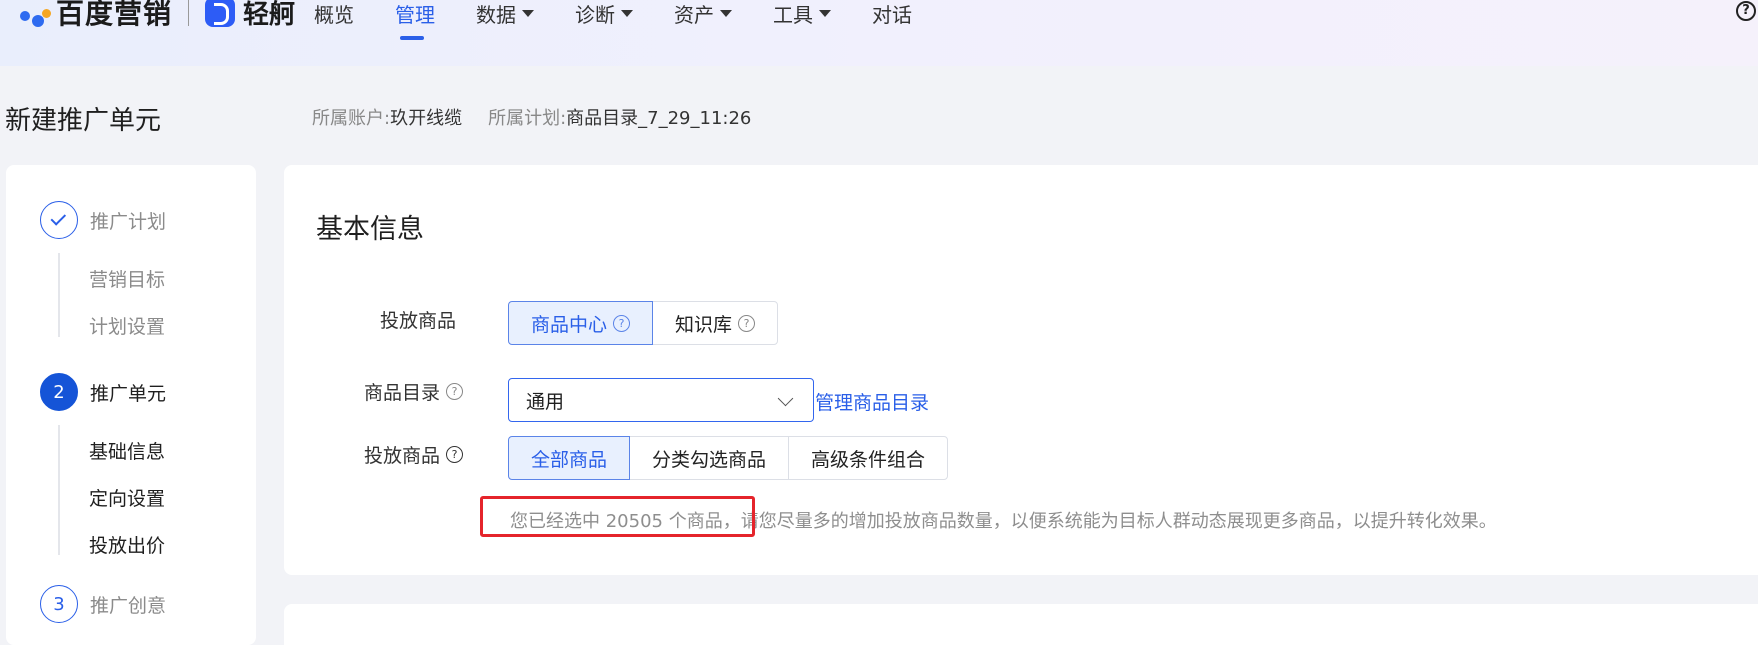 This screenshot has width=1758, height=645. I want to click on nav-item-data: 数据, so click(505, 14).